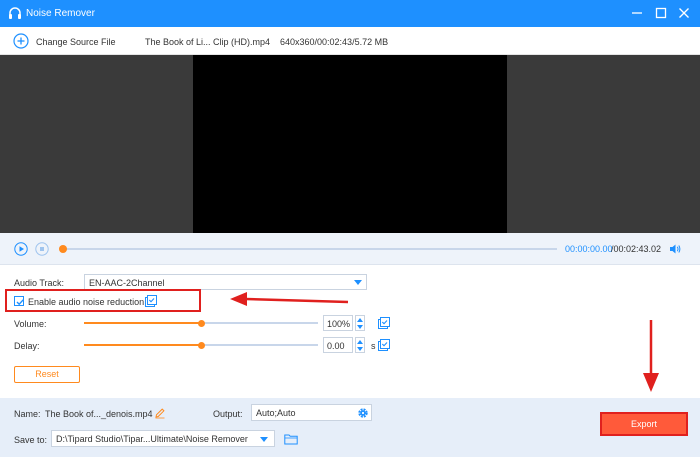 The image size is (700, 457). I want to click on add-file-icon, so click(21, 41).